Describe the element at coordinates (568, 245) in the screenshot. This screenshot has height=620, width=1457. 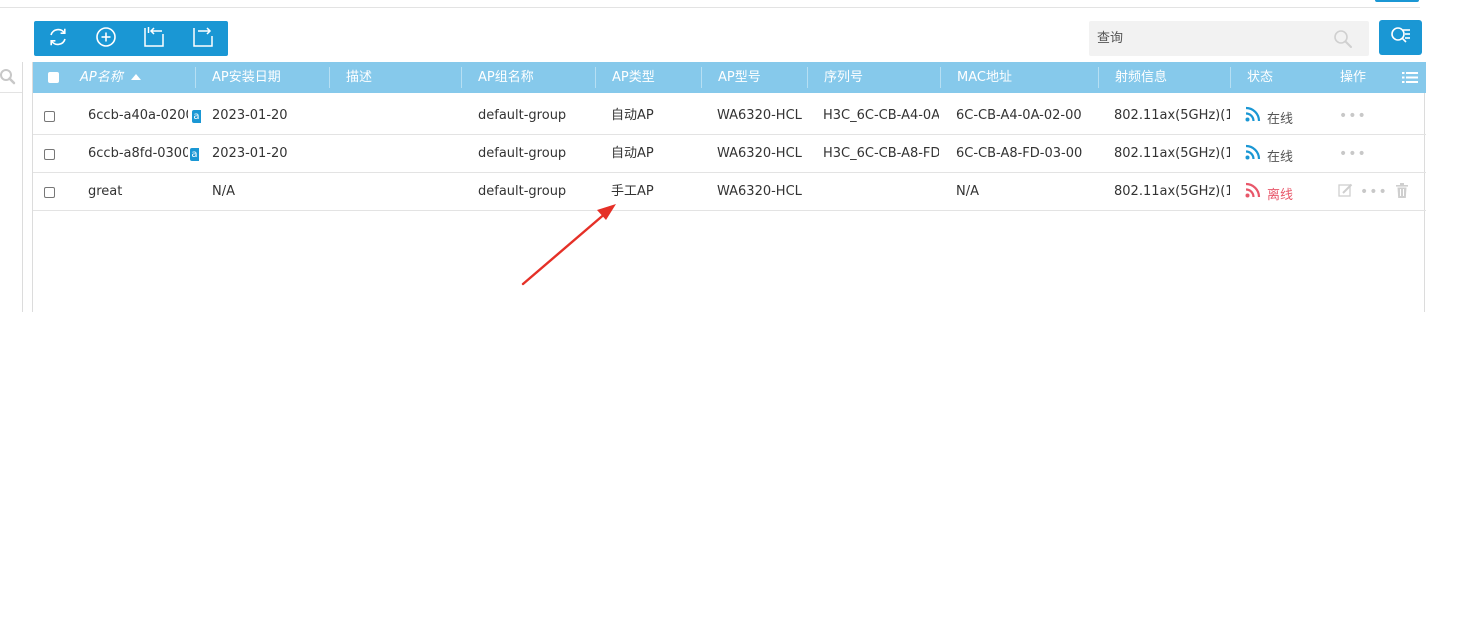
I see `annotation-arrow` at that location.